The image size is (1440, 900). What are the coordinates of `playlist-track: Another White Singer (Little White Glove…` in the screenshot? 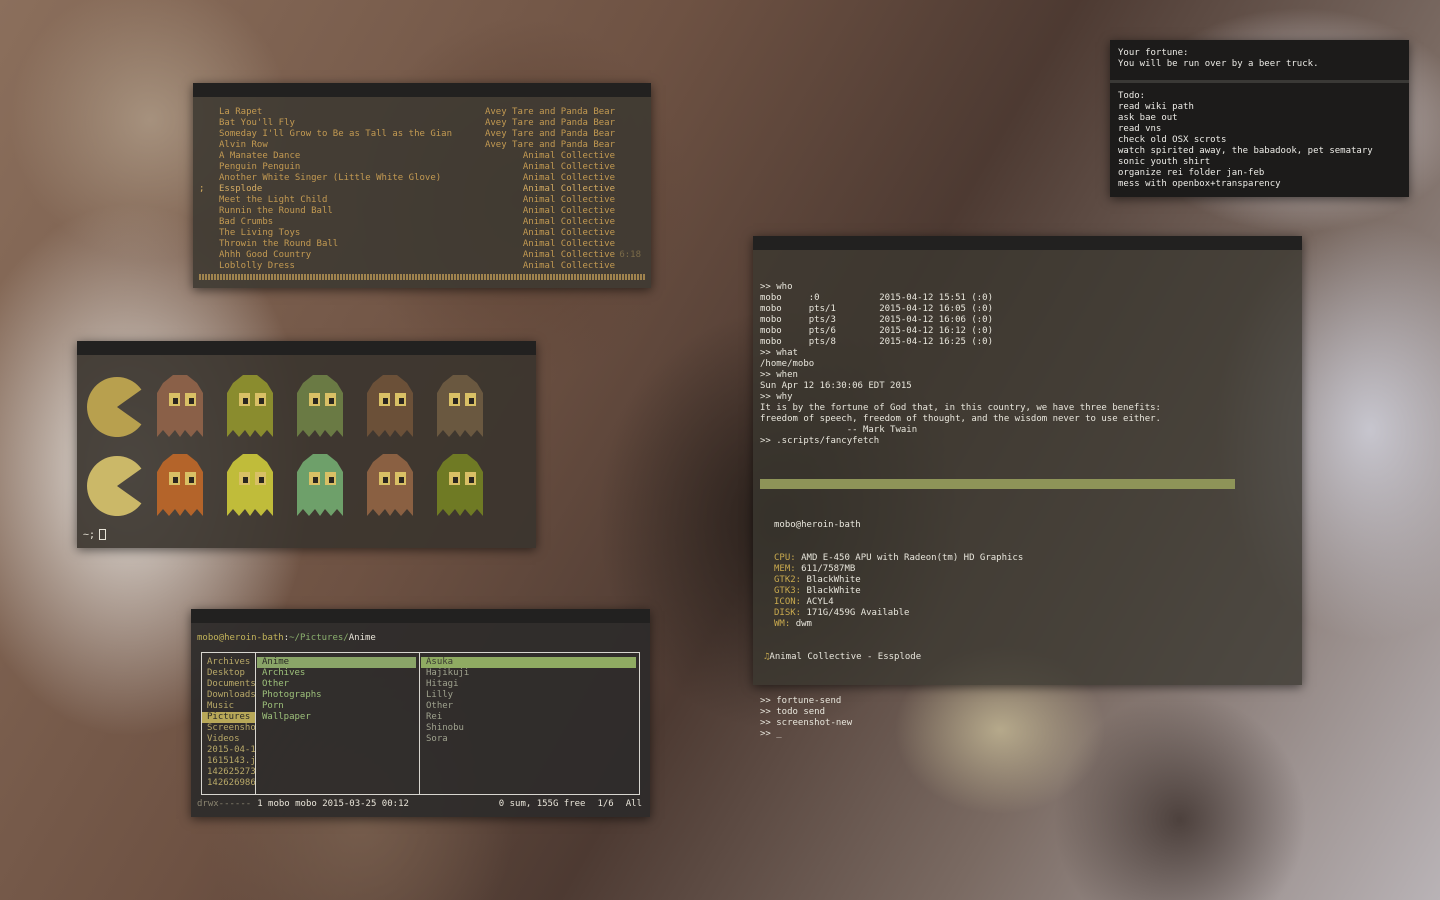 It's located at (422, 178).